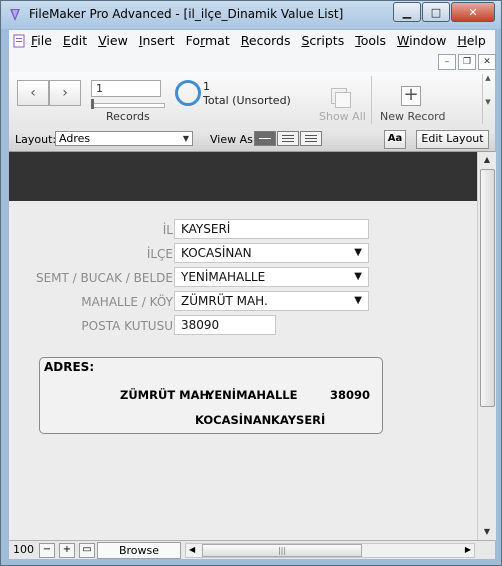 This screenshot has width=502, height=566. I want to click on toggle-toolbar-button: ▭, so click(87, 550).